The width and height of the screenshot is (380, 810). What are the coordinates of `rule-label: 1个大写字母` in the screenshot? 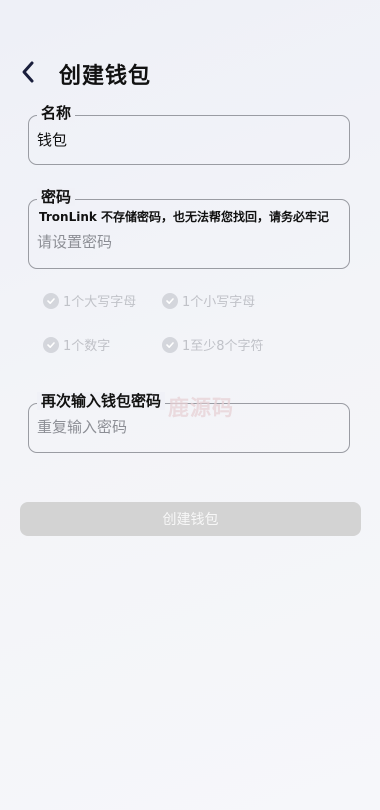 It's located at (100, 302).